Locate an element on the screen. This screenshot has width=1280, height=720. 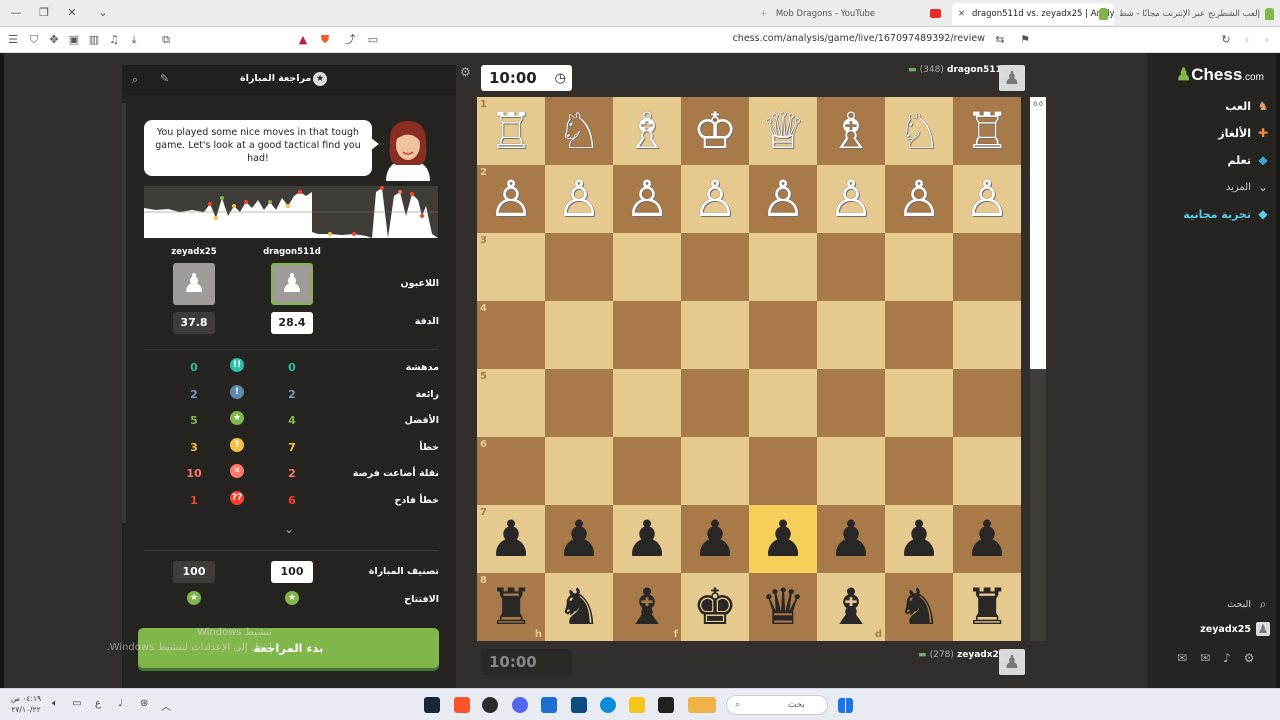
nav-learn: ◆ تعلم is located at coordinates (1249, 160).